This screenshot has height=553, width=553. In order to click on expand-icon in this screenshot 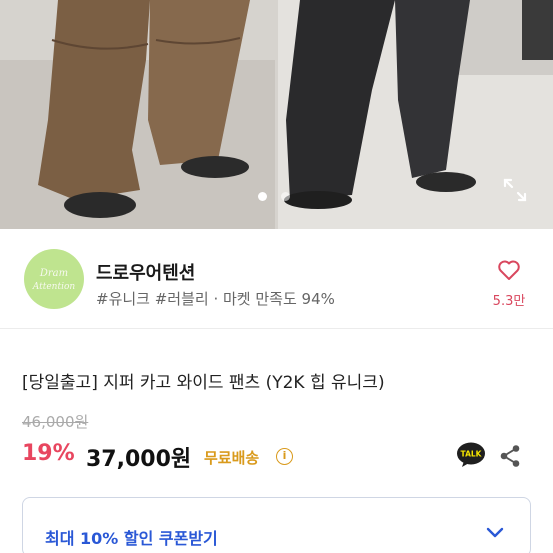, I will do `click(515, 190)`.